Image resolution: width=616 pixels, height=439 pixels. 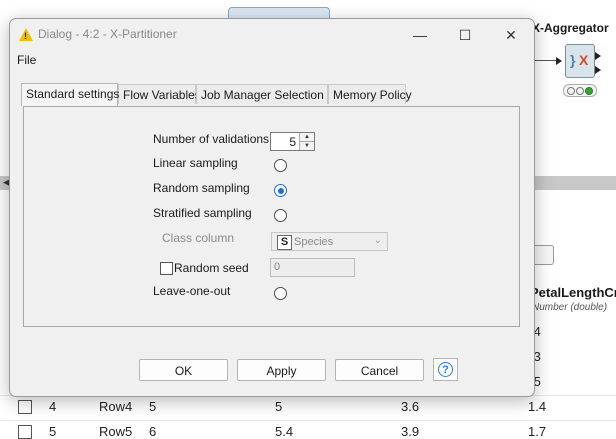 What do you see at coordinates (201, 188) in the screenshot?
I see `random-sampling-label: Random sampling` at bounding box center [201, 188].